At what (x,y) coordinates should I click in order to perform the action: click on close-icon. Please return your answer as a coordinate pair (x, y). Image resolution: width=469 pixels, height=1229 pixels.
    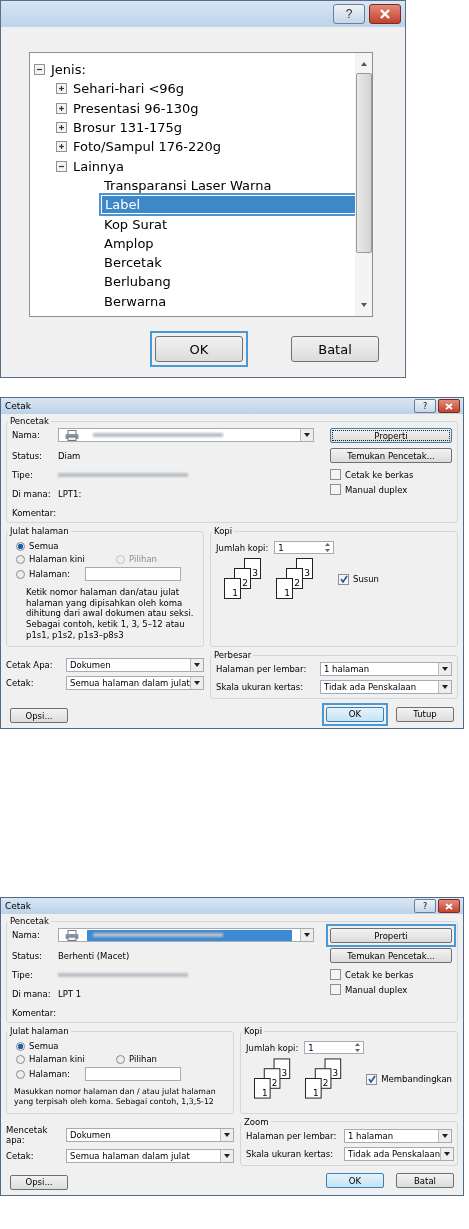
    Looking at the image, I should click on (449, 906).